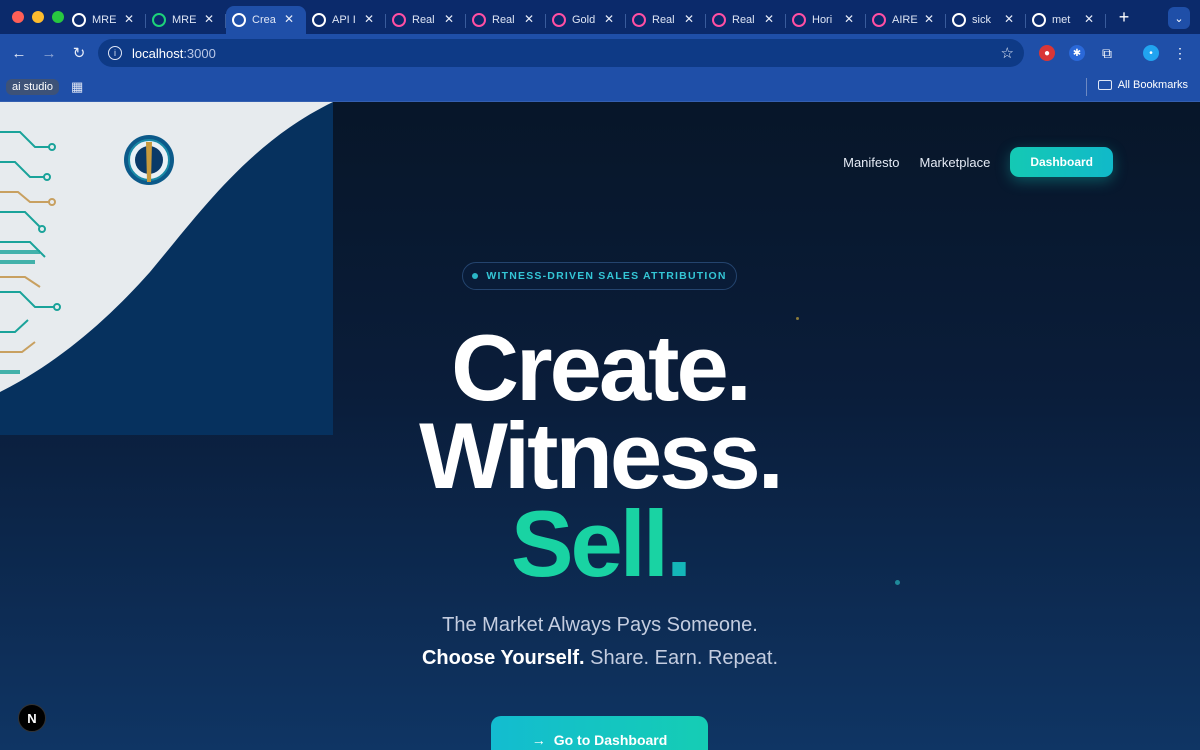  What do you see at coordinates (1077, 53) in the screenshot?
I see `gear-extension-icon: ✱` at bounding box center [1077, 53].